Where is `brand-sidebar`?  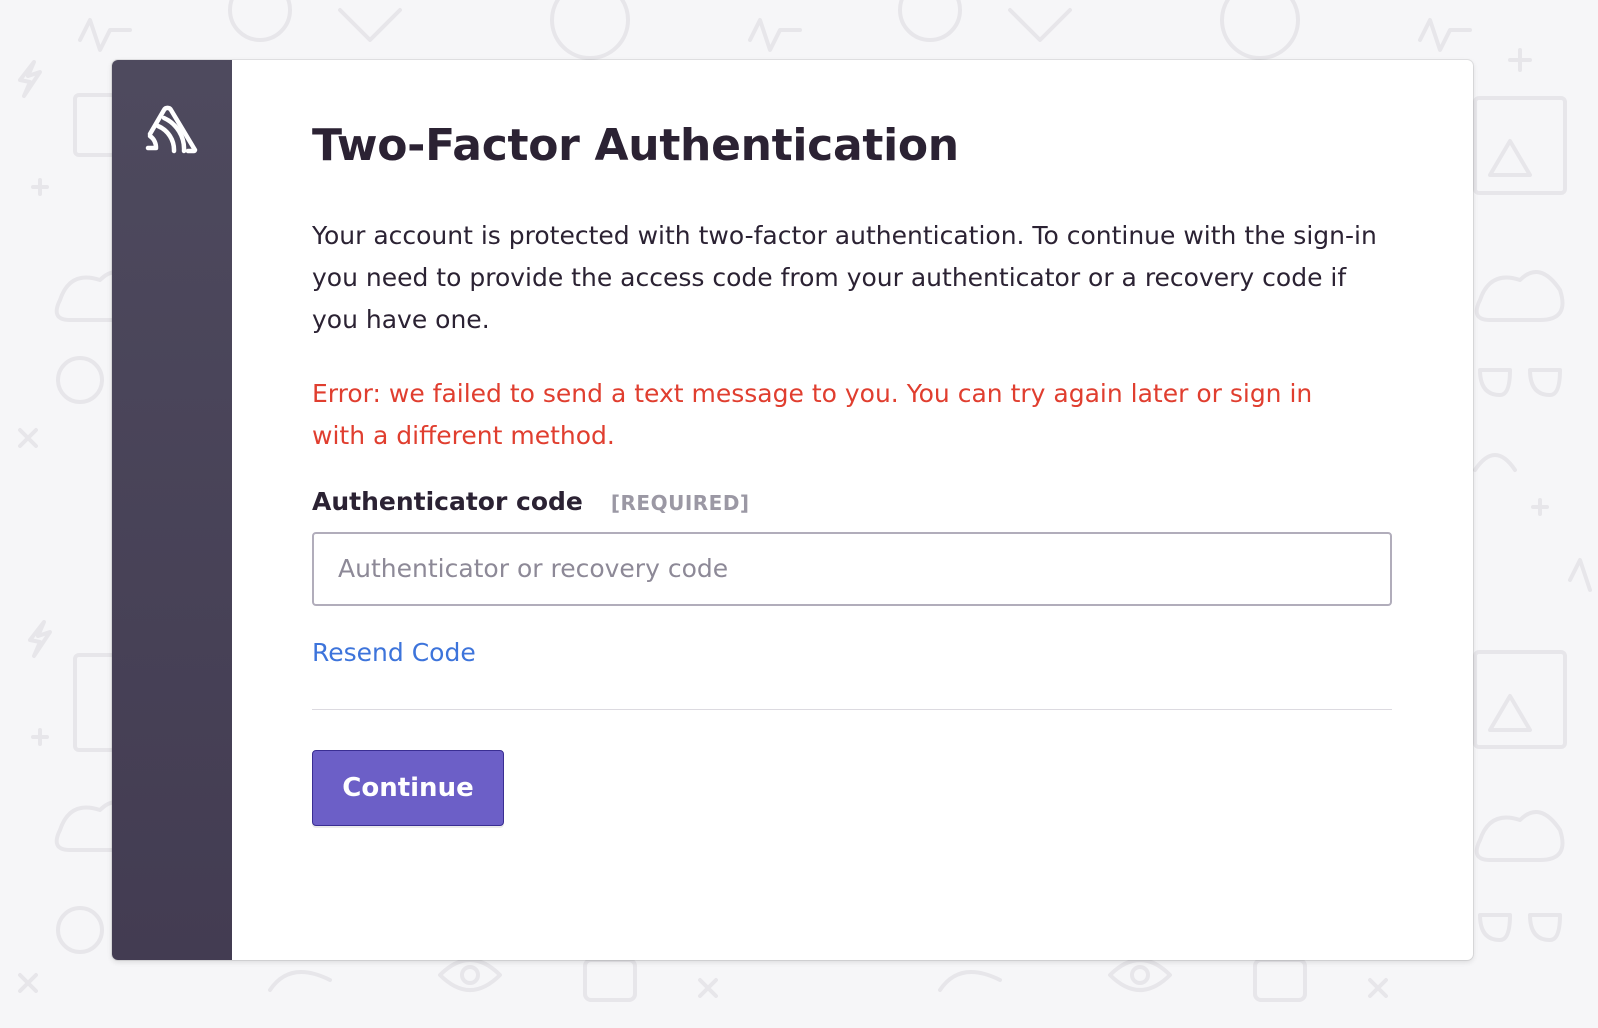
brand-sidebar is located at coordinates (172, 510).